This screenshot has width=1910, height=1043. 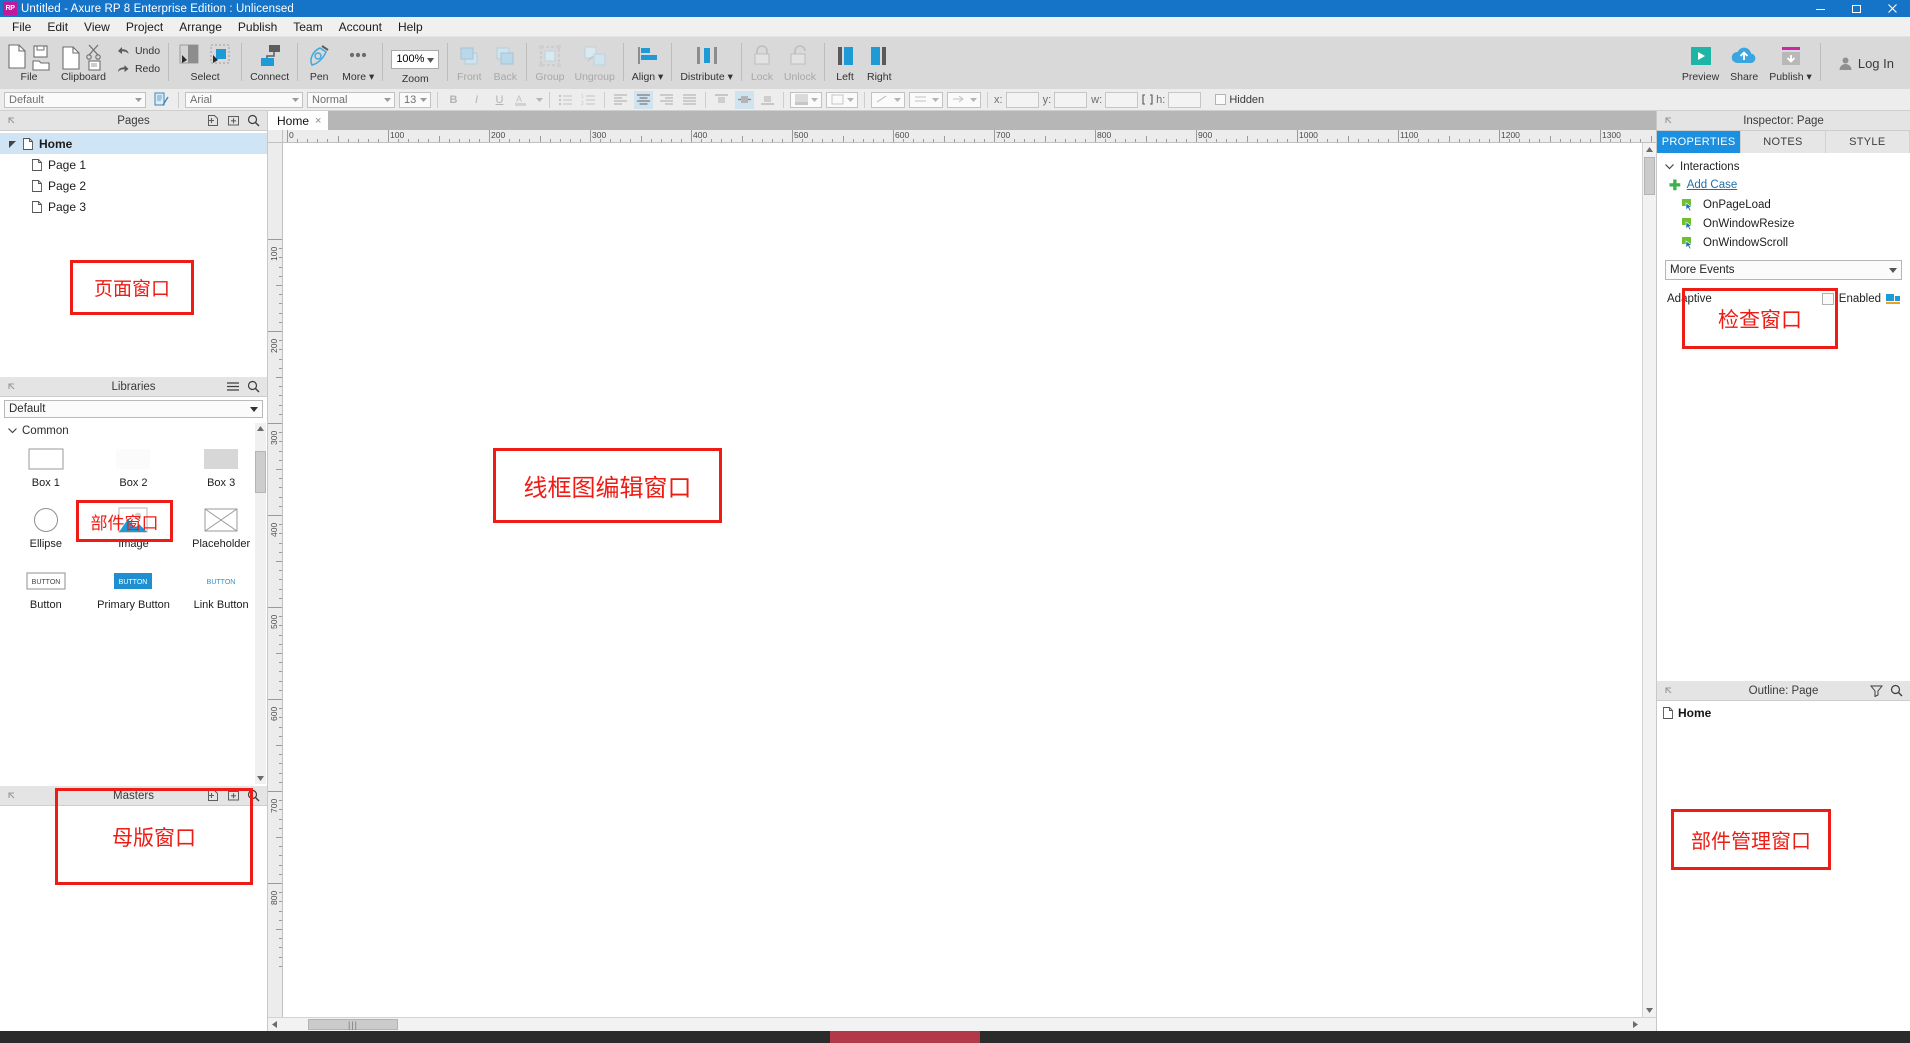 What do you see at coordinates (505, 63) in the screenshot?
I see `back-button: Back` at bounding box center [505, 63].